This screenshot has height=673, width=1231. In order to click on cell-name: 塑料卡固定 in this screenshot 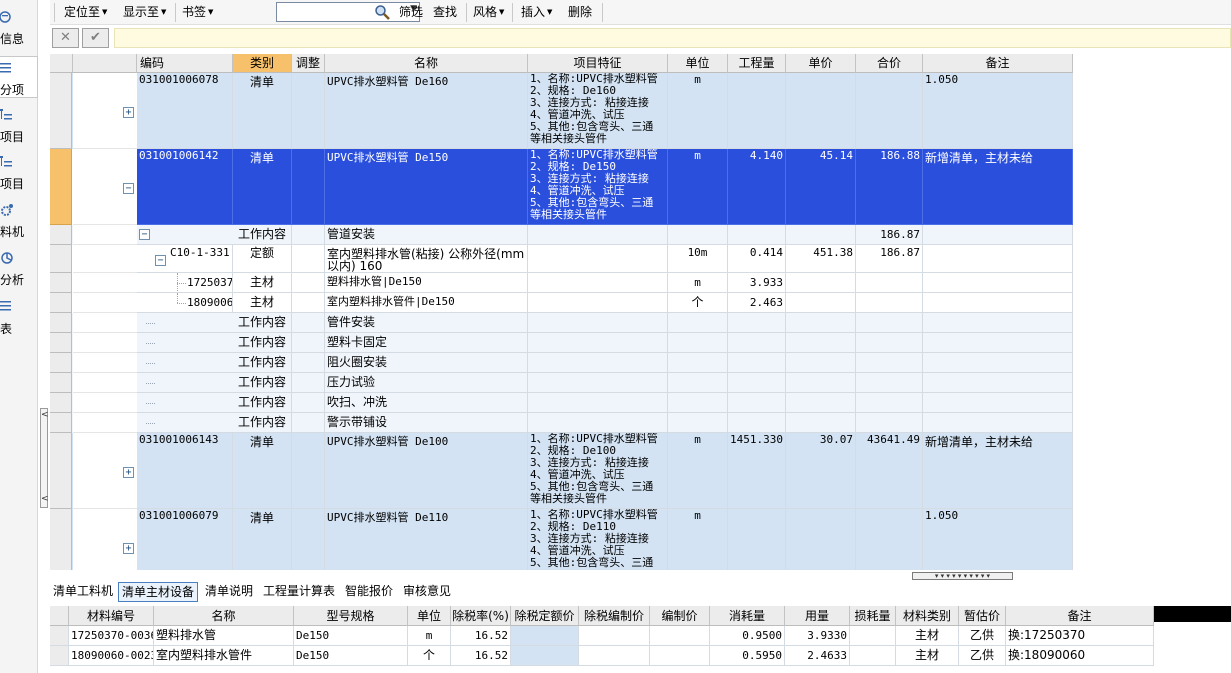, I will do `click(426, 343)`.